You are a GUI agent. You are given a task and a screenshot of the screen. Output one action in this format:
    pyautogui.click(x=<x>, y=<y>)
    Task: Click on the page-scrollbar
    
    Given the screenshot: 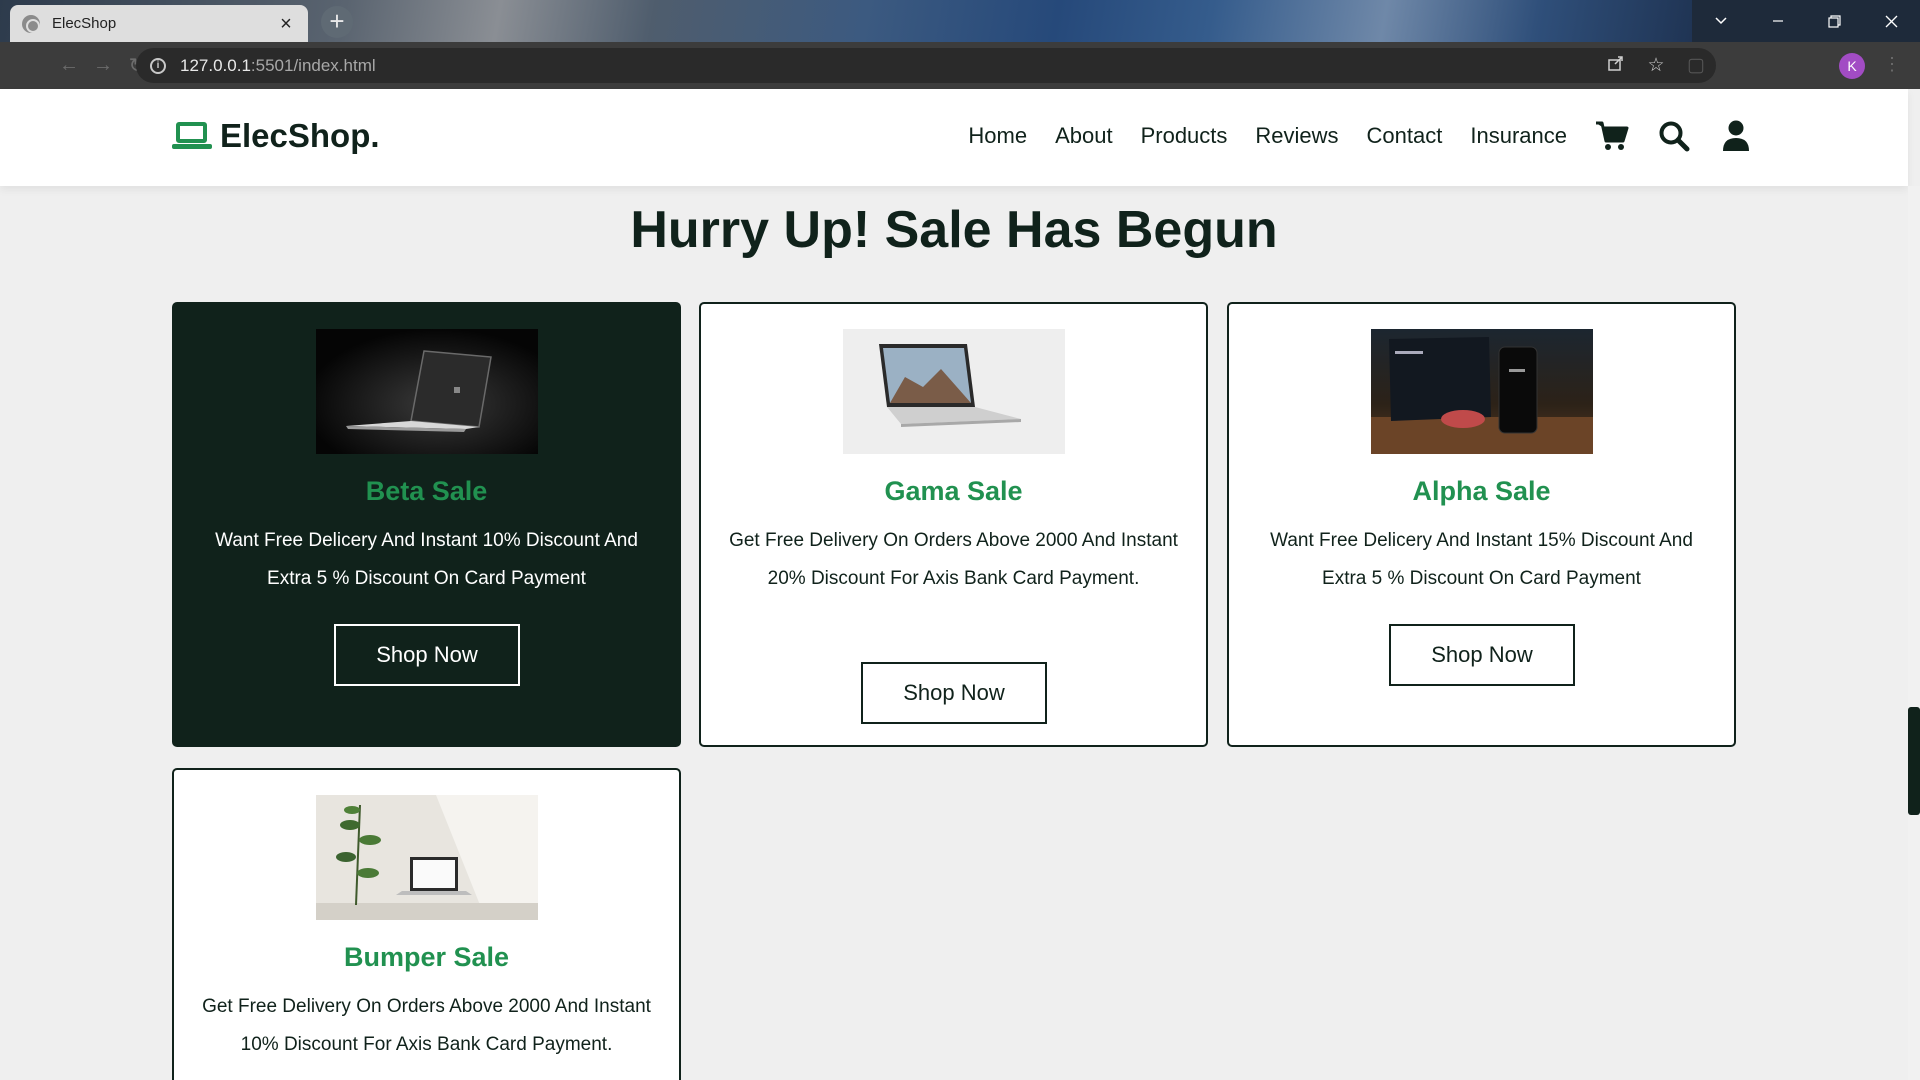 What is the action you would take?
    pyautogui.click(x=1914, y=633)
    